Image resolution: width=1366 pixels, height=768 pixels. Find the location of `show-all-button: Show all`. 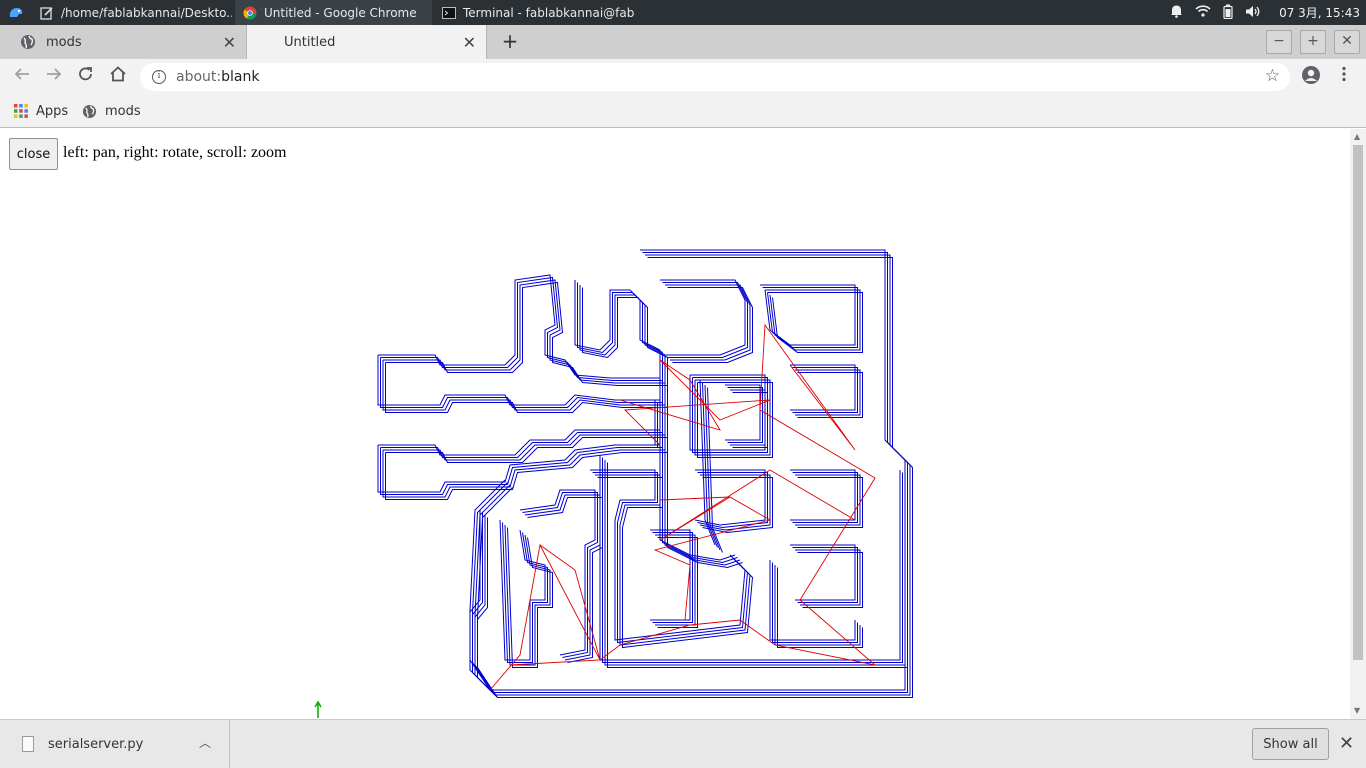

show-all-button: Show all is located at coordinates (1290, 744).